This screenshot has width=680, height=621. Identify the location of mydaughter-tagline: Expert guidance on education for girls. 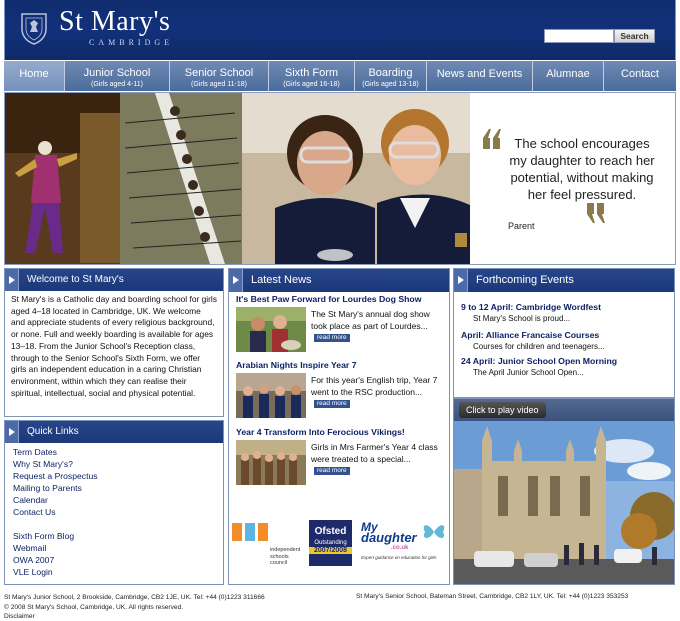
(399, 557).